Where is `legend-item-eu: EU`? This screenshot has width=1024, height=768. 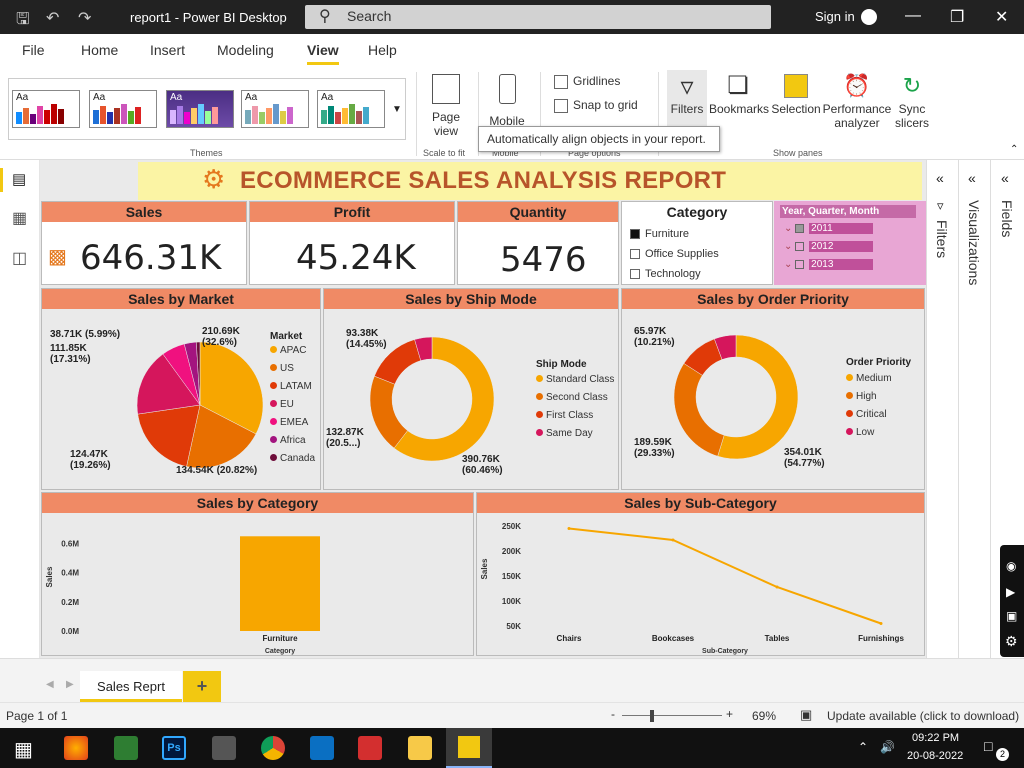
legend-item-eu: EU is located at coordinates (292, 404).